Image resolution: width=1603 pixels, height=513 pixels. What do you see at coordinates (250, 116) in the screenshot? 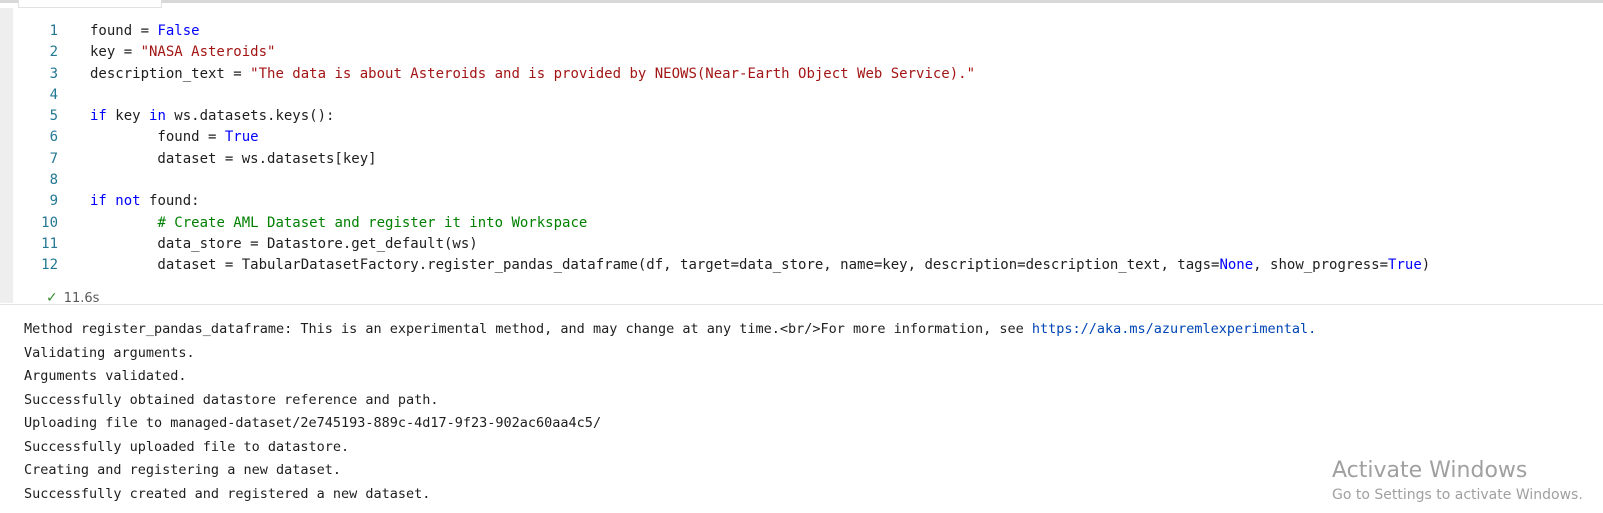
I see `code-token: ws.datasets.keys():` at bounding box center [250, 116].